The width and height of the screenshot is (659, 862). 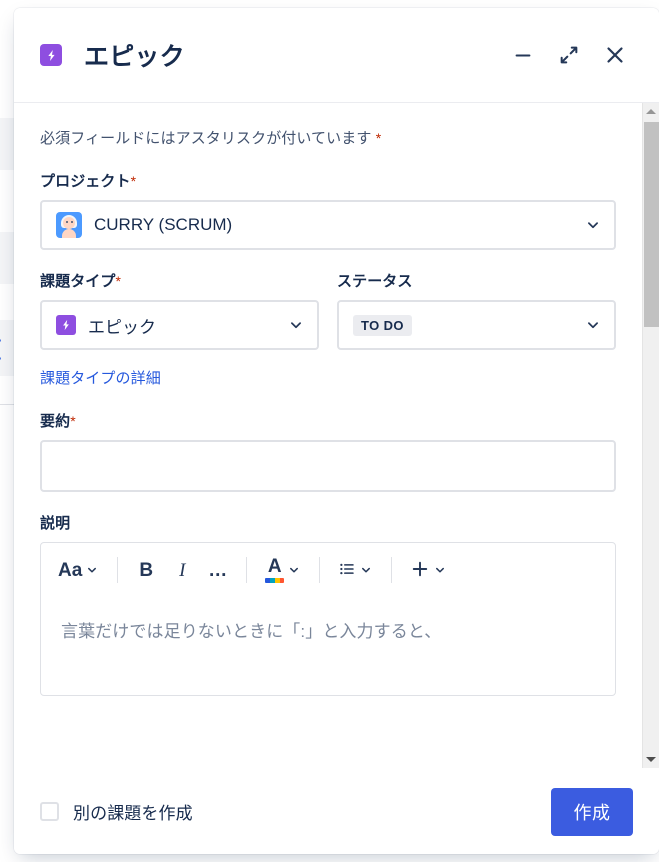 What do you see at coordinates (328, 522) in the screenshot?
I see `description-label: 説明` at bounding box center [328, 522].